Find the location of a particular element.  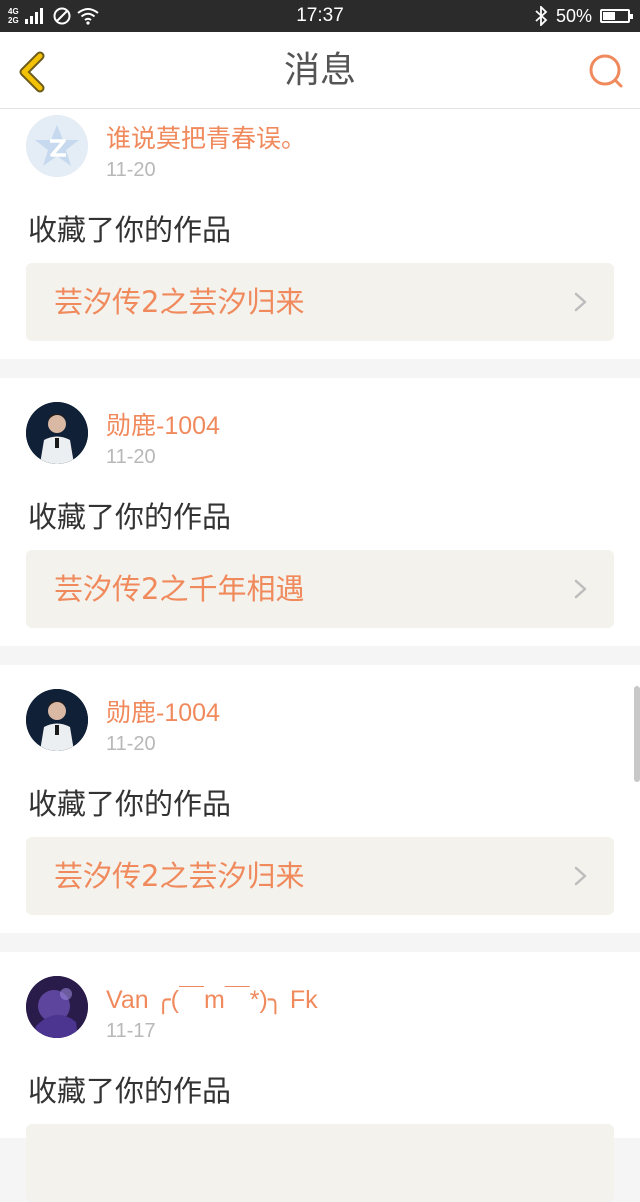

battery-icon is located at coordinates (616, 16).